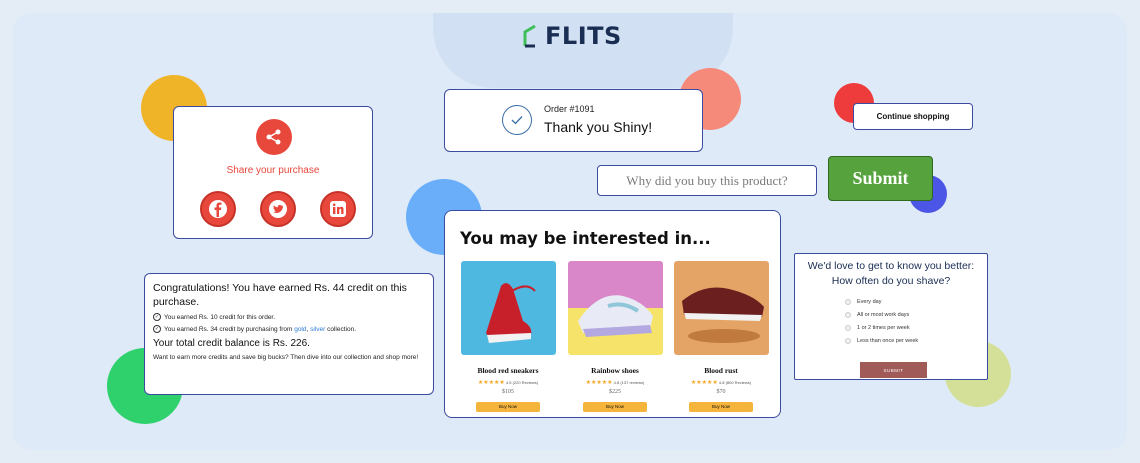  What do you see at coordinates (615, 370) in the screenshot?
I see `product-name: Rainbow shoes` at bounding box center [615, 370].